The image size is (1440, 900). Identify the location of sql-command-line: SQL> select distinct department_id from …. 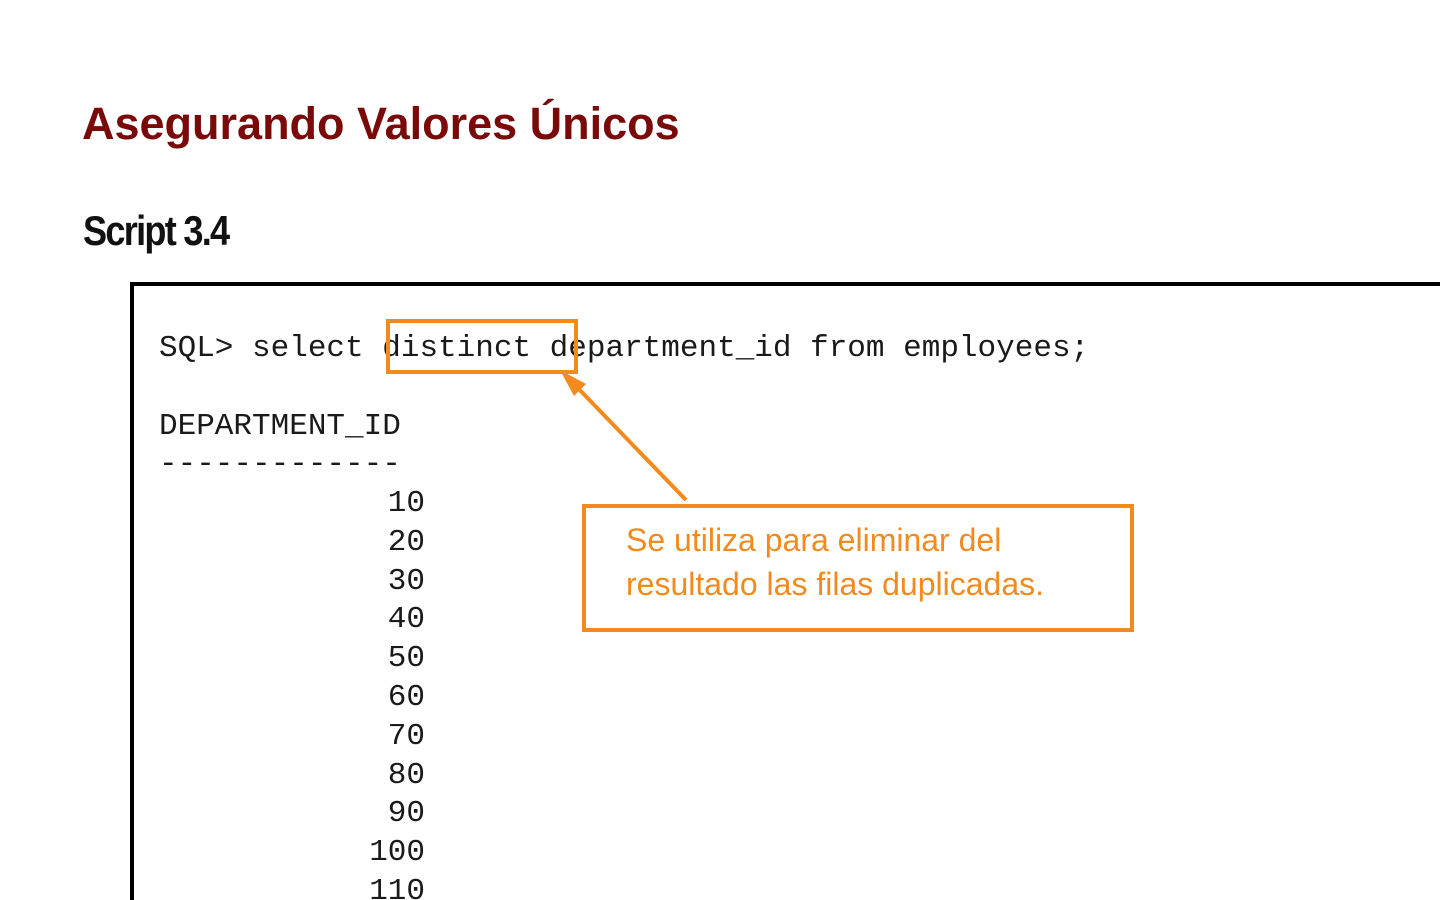
(624, 348).